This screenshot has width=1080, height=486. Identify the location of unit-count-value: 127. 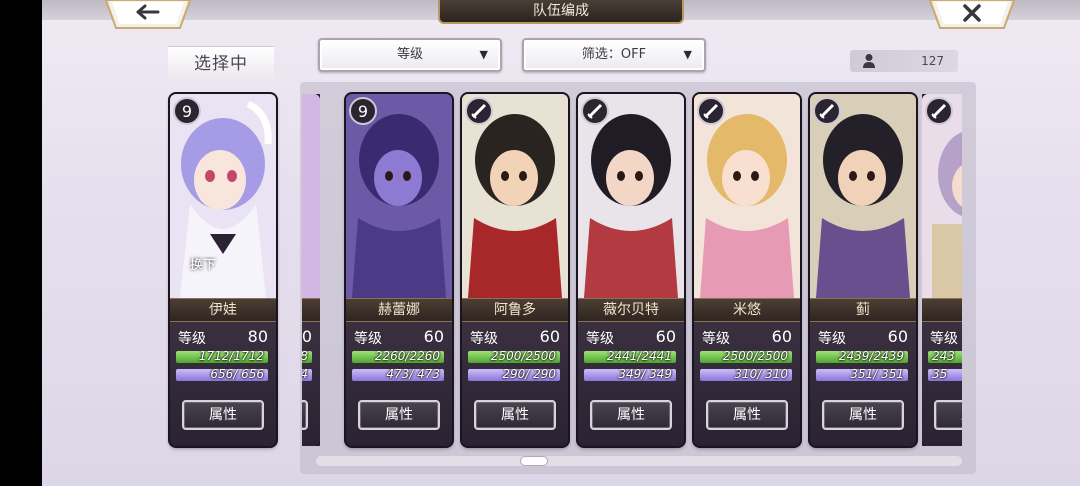
(932, 61).